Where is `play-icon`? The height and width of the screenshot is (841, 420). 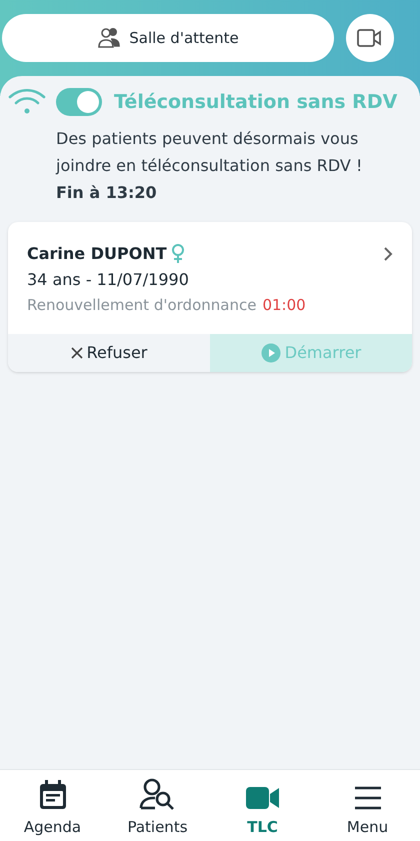 play-icon is located at coordinates (270, 353).